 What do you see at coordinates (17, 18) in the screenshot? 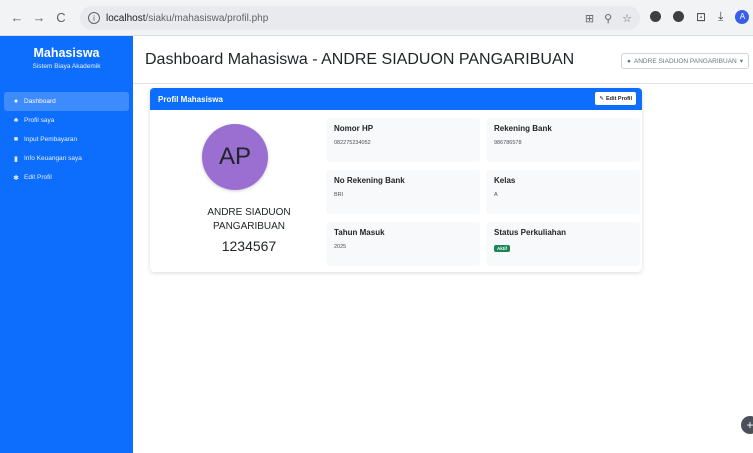
I see `back-icon: ←` at bounding box center [17, 18].